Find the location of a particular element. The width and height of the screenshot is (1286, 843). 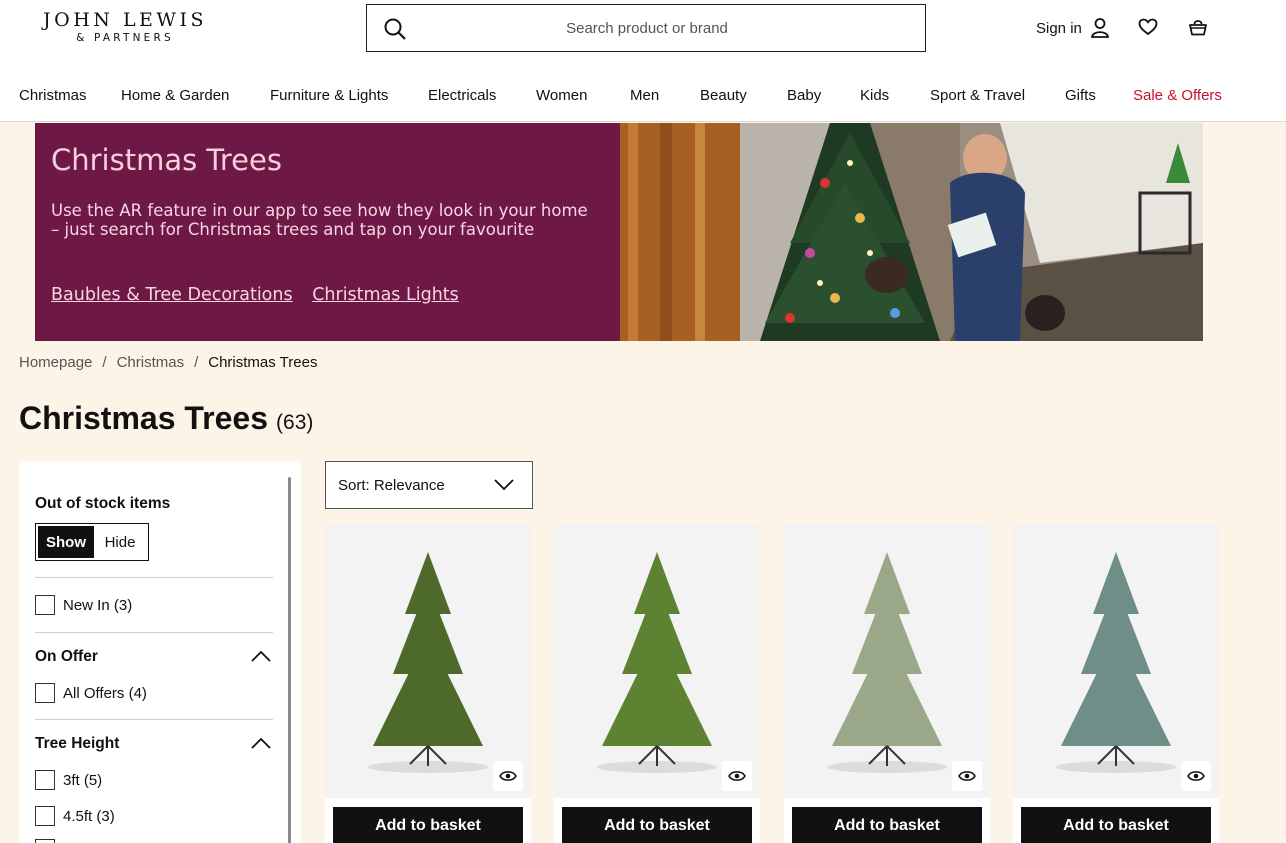

nav-baby: Baby is located at coordinates (804, 95).